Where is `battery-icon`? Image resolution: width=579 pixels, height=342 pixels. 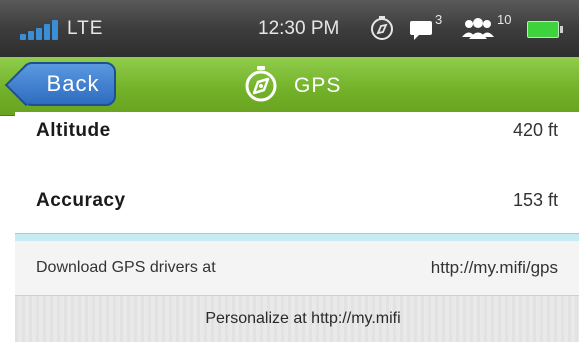 battery-icon is located at coordinates (545, 29).